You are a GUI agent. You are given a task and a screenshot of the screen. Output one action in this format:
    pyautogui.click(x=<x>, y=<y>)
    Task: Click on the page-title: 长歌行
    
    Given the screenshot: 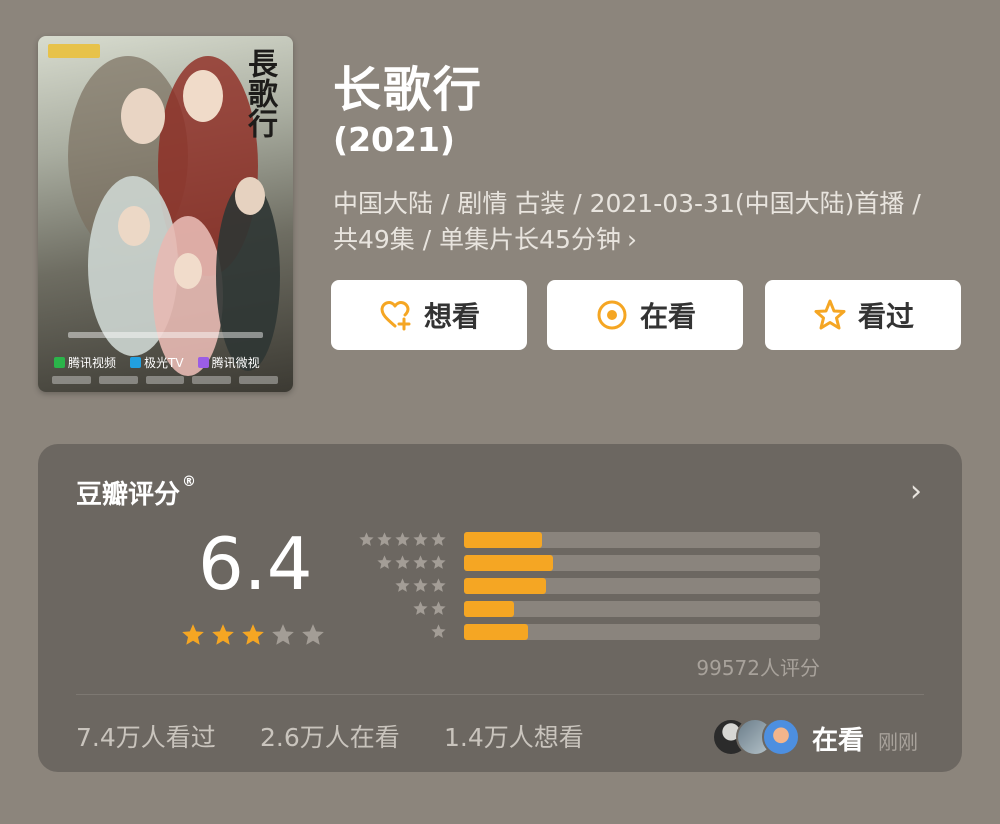 What is the action you would take?
    pyautogui.click(x=408, y=90)
    